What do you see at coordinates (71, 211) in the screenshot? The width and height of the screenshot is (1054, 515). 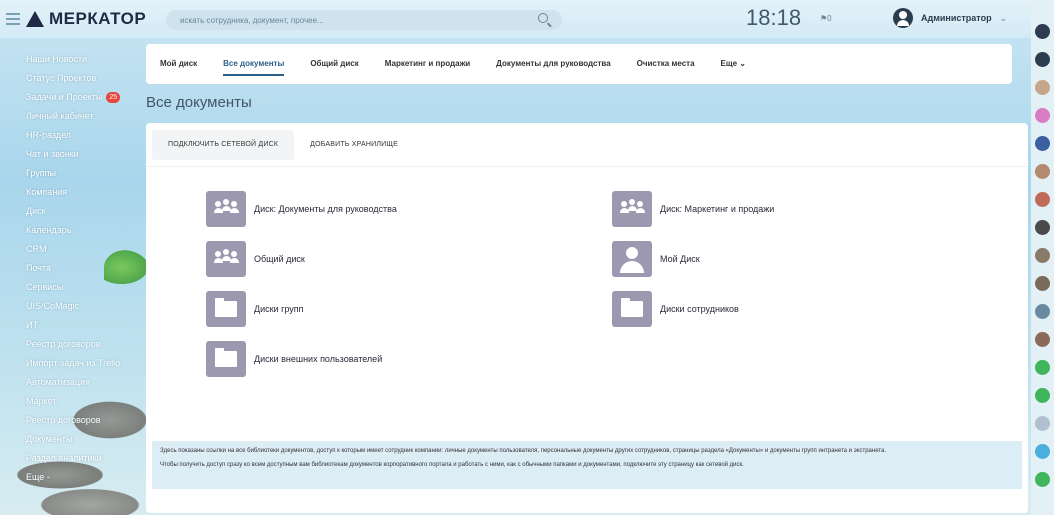 I see `sidebar-item: Диск` at bounding box center [71, 211].